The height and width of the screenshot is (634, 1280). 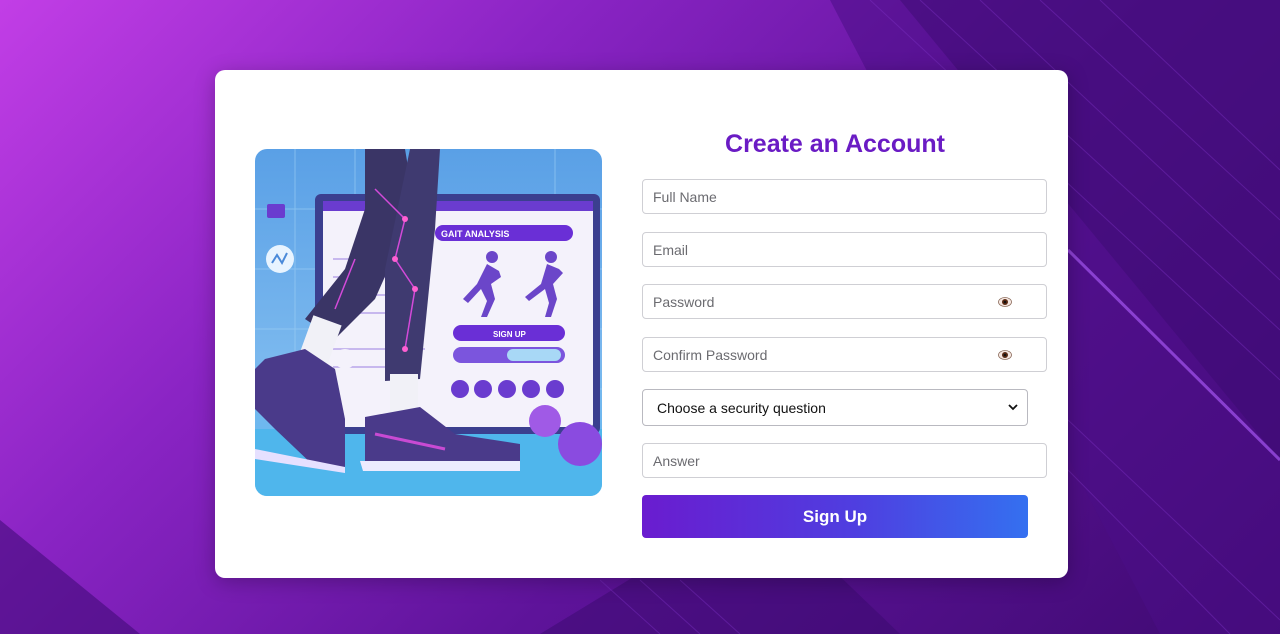 I want to click on illustration-heading: GAIT ANALYSIS, so click(x=475, y=234).